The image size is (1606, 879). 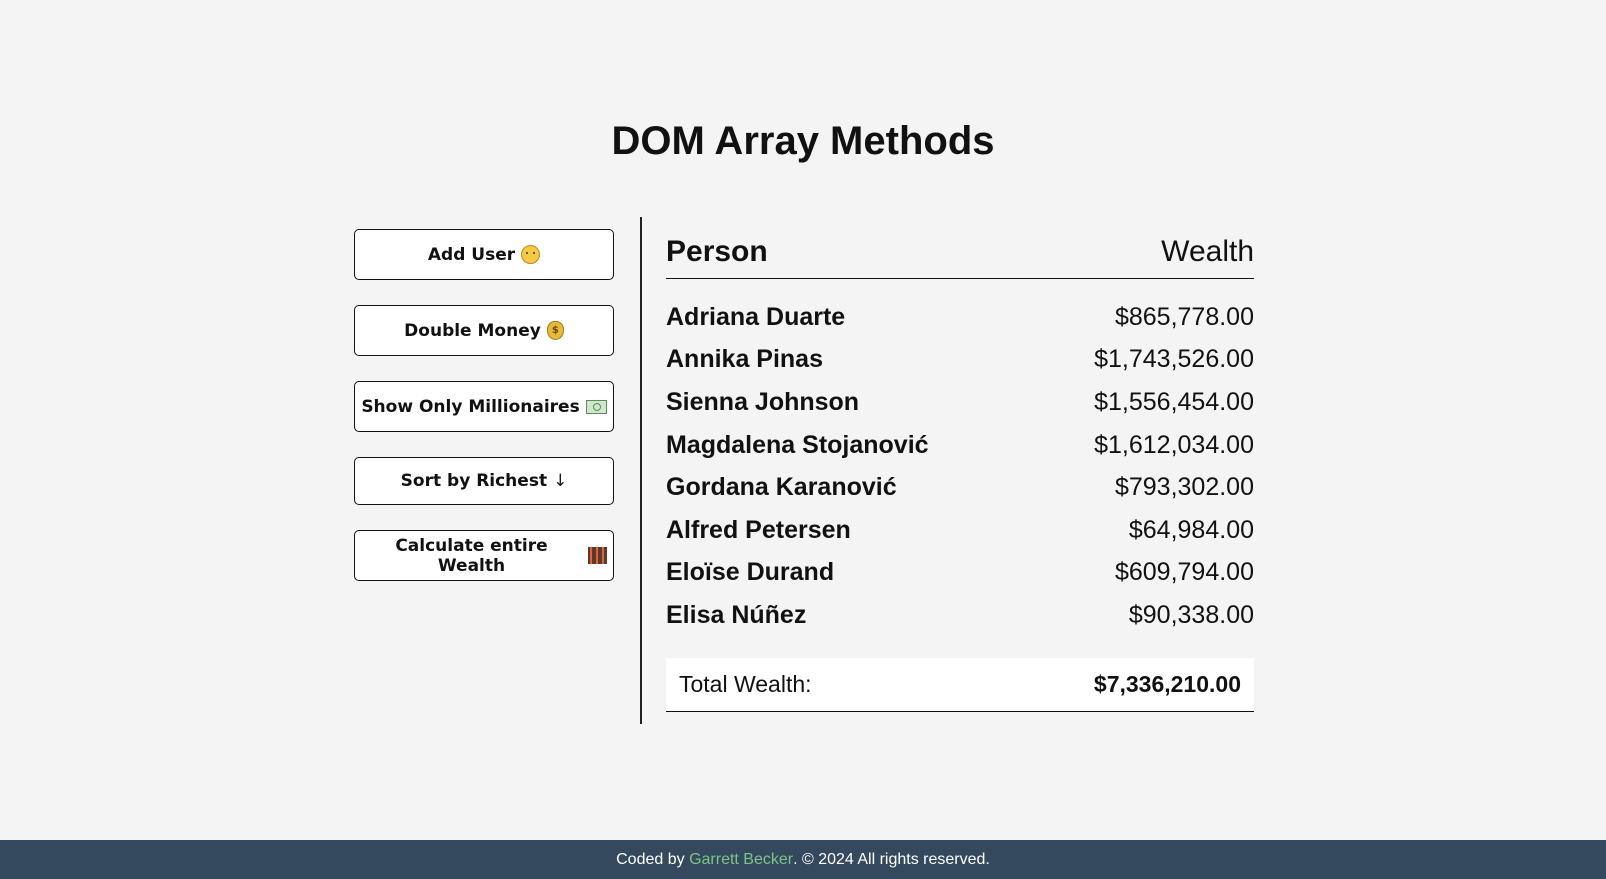 I want to click on footer-prefix: Coded by, so click(x=653, y=859).